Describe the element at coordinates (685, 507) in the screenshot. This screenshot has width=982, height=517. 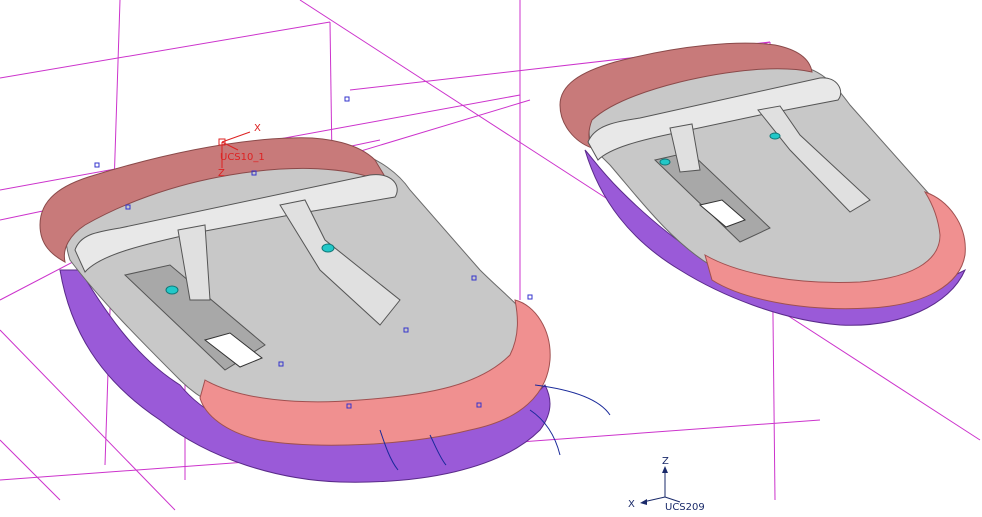
I see `ucs-world-name: UCS209` at that location.